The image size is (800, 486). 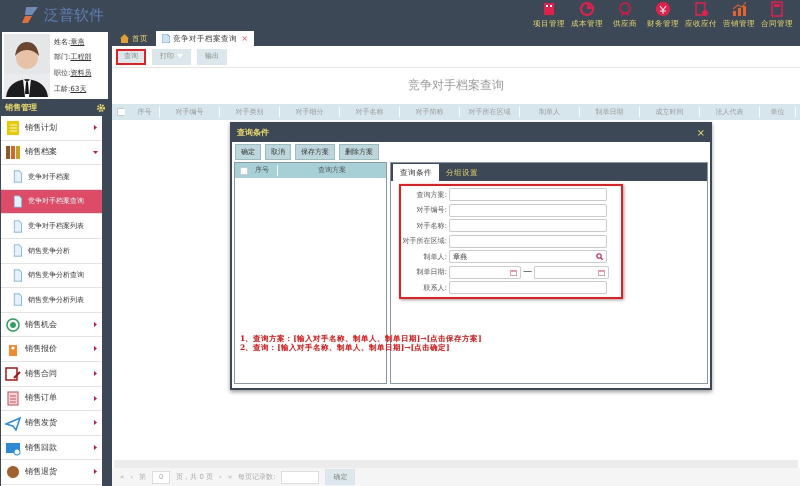 I want to click on sidebar-item: 销售计划, so click(x=51, y=128).